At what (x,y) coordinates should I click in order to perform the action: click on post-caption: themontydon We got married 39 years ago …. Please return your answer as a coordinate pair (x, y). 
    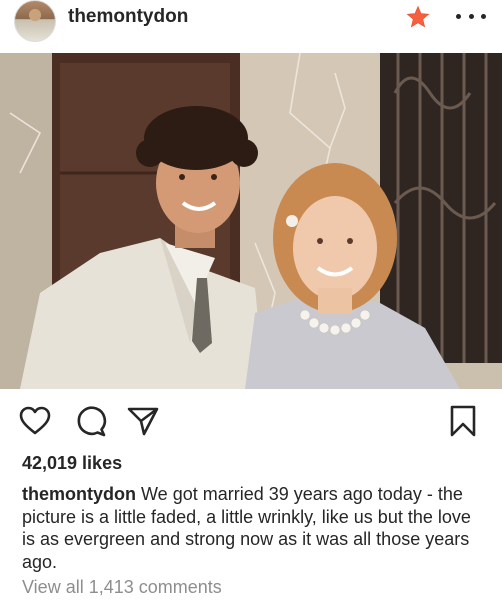
    Looking at the image, I should click on (253, 528).